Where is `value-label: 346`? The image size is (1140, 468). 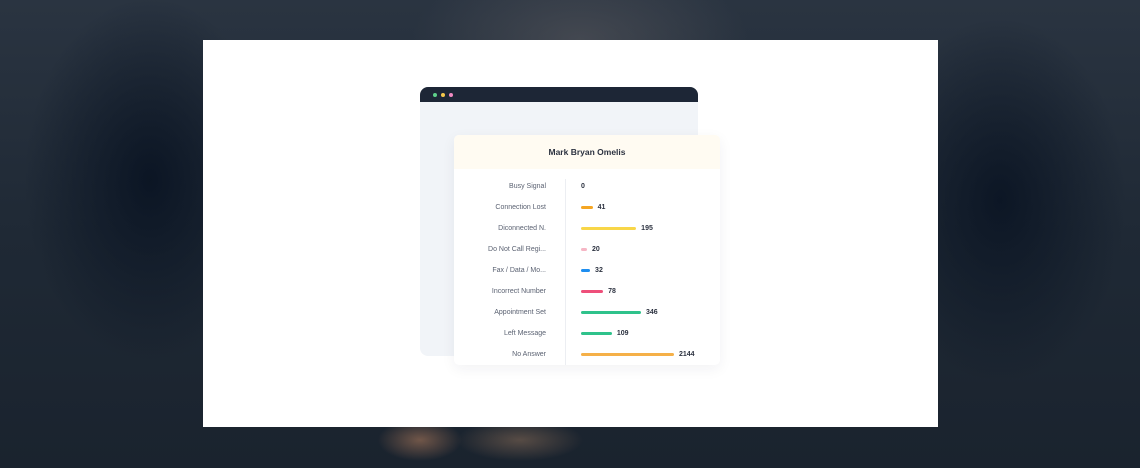 value-label: 346 is located at coordinates (652, 312).